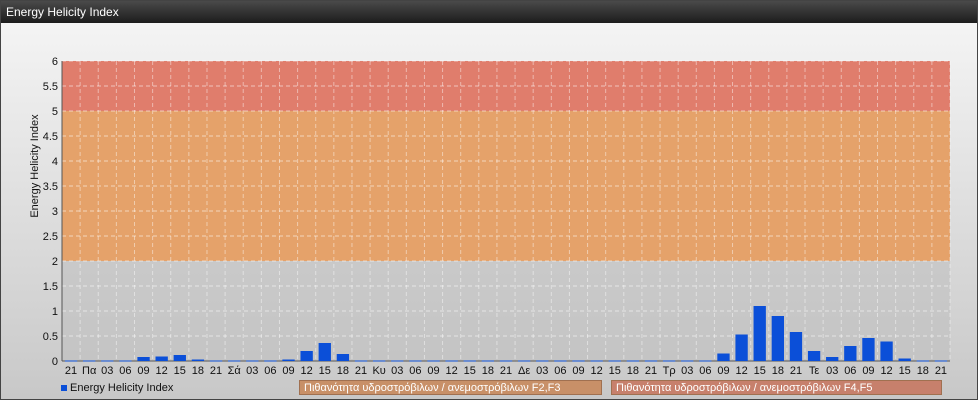  What do you see at coordinates (814, 371) in the screenshot?
I see `x-tick-label: Τε` at bounding box center [814, 371].